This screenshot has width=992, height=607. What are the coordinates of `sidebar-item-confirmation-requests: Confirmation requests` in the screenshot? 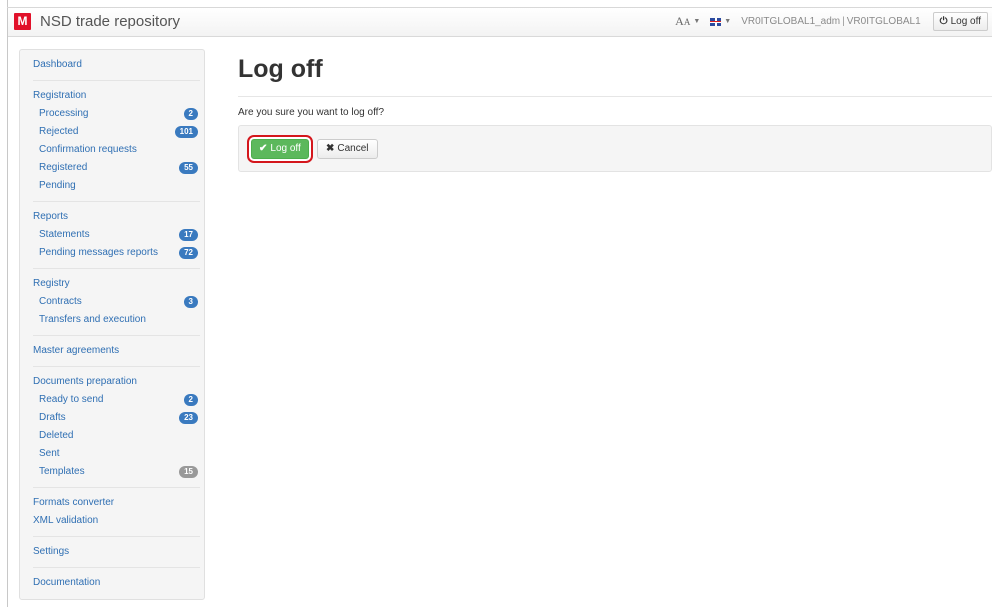 It's located at (116, 150).